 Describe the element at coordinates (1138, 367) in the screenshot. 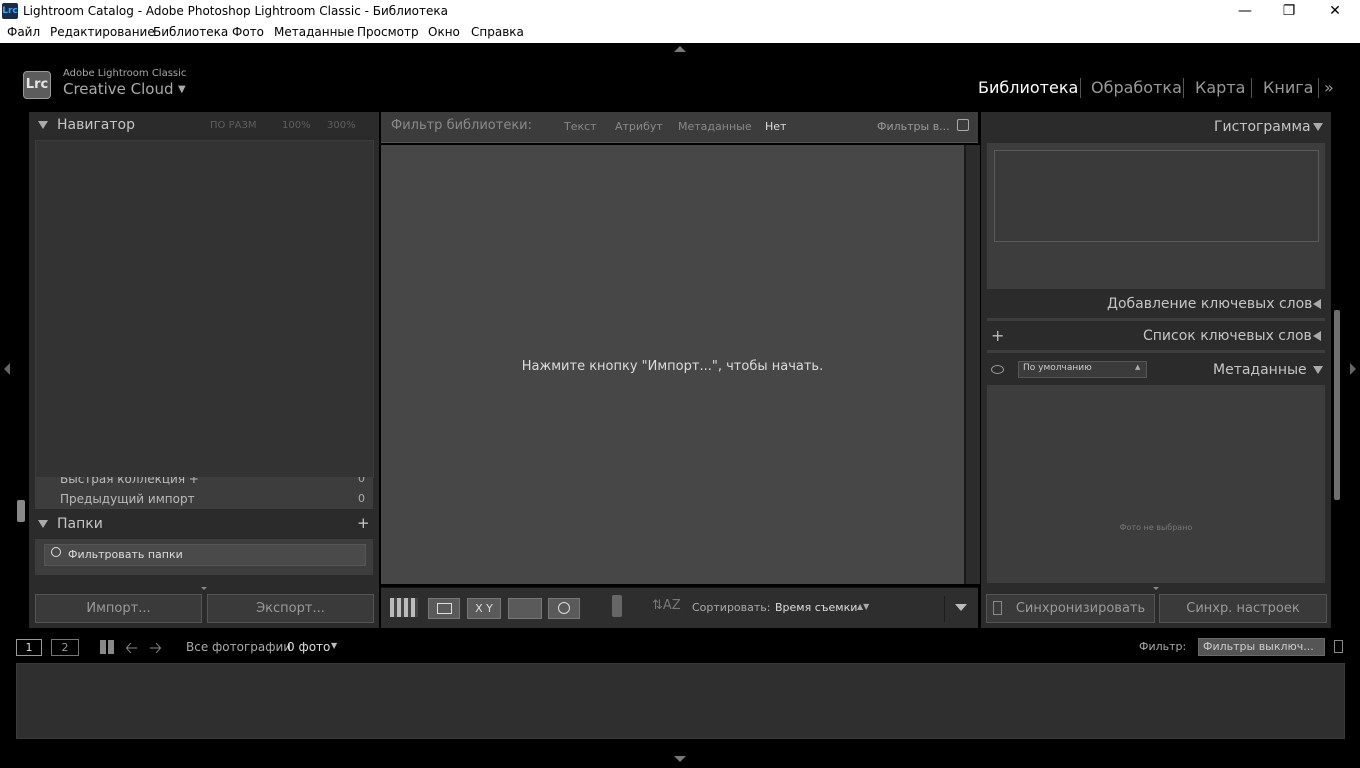

I see `chevron-updown-icon: ▲` at that location.